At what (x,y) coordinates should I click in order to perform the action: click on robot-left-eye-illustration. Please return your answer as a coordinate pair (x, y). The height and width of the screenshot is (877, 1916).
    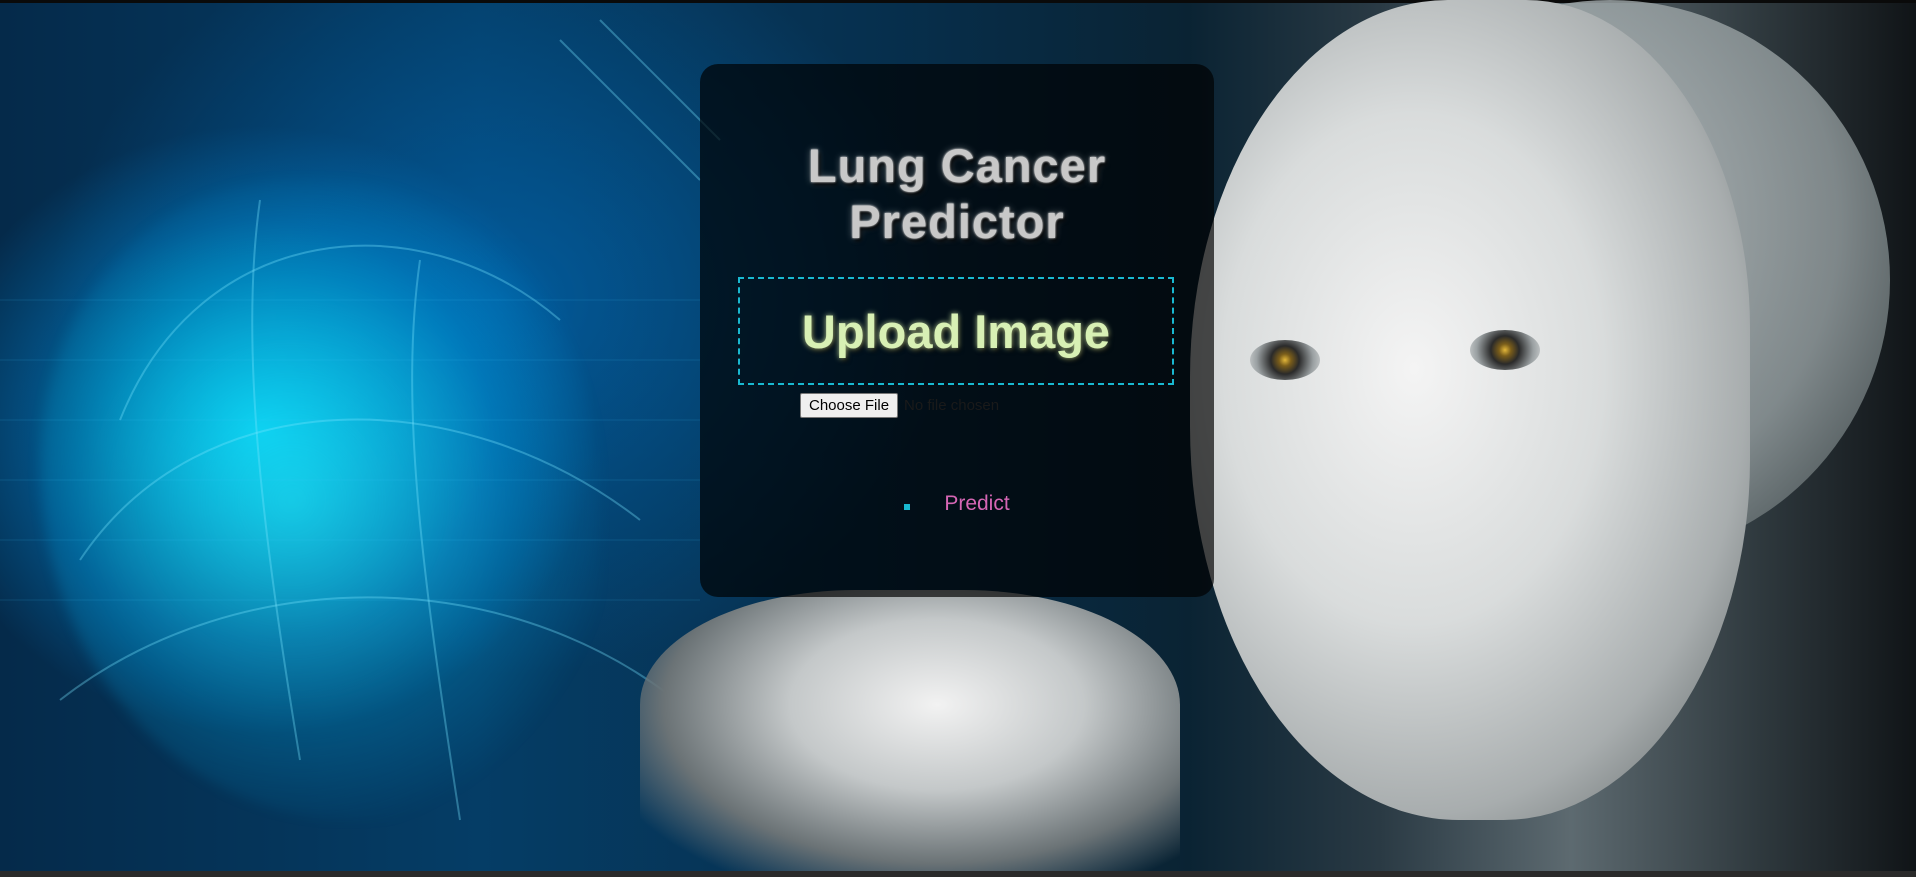
    Looking at the image, I should click on (1285, 360).